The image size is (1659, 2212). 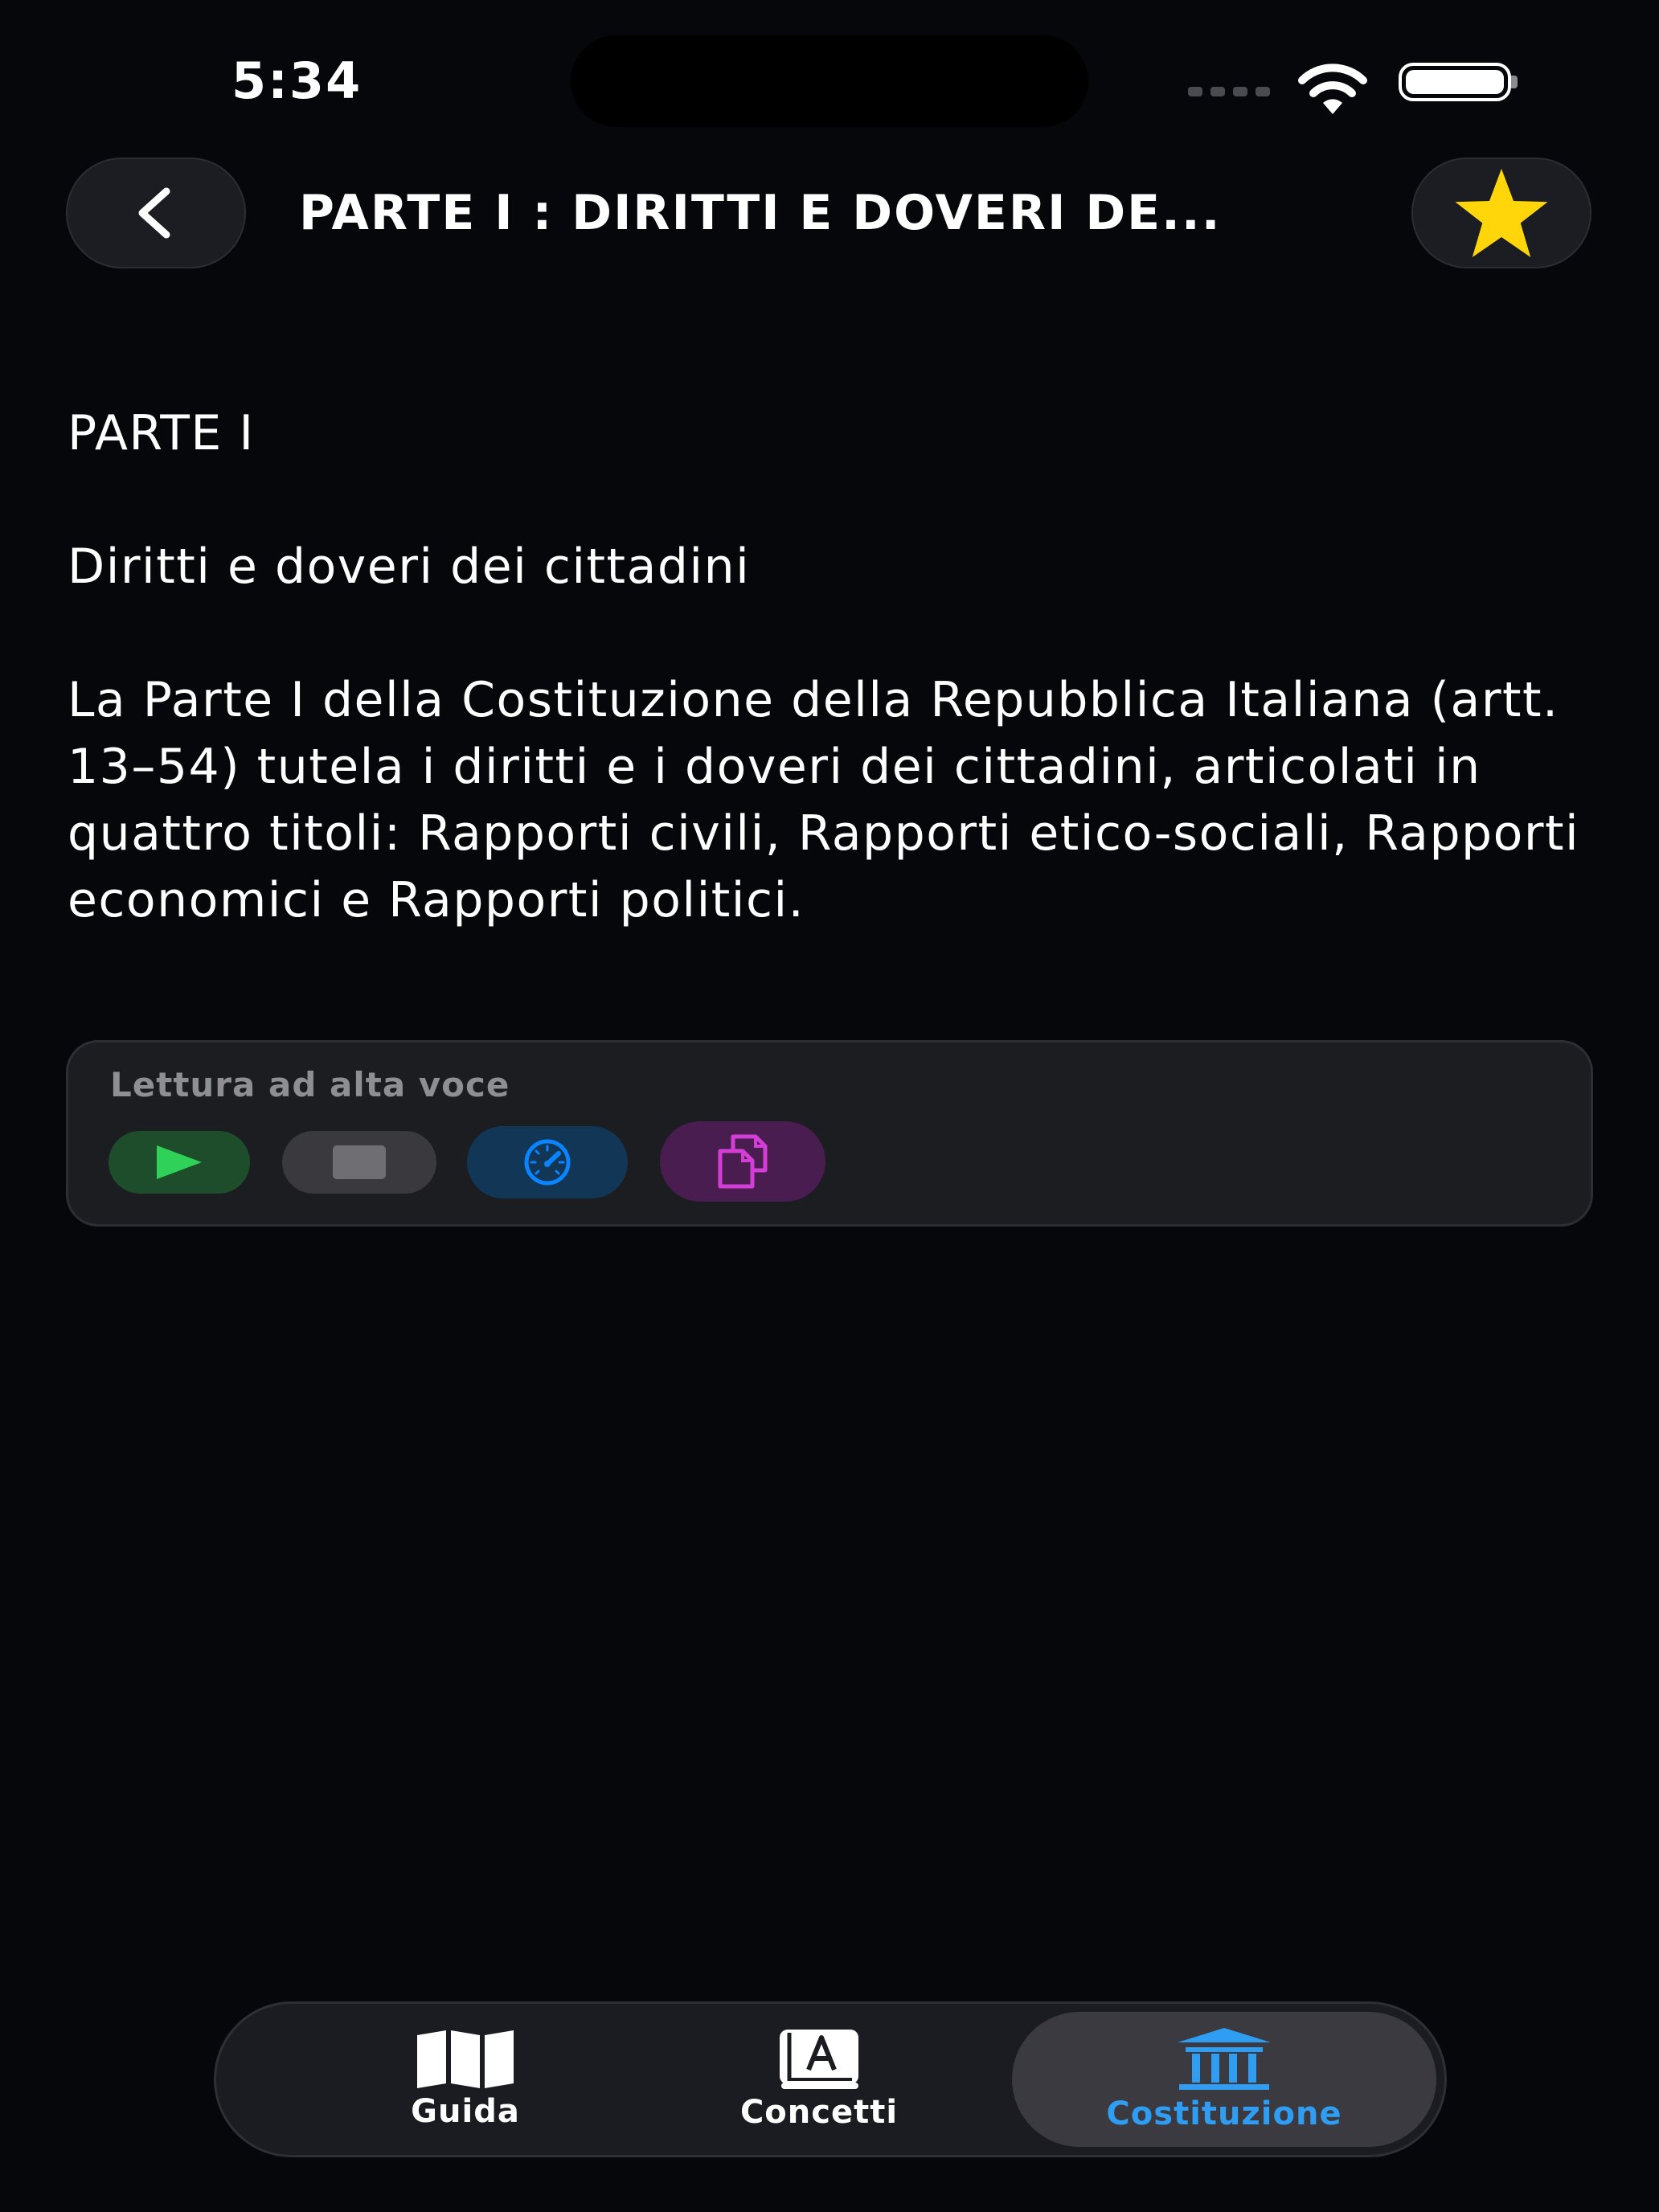 I want to click on tab-guida-label: Guida, so click(x=465, y=2111).